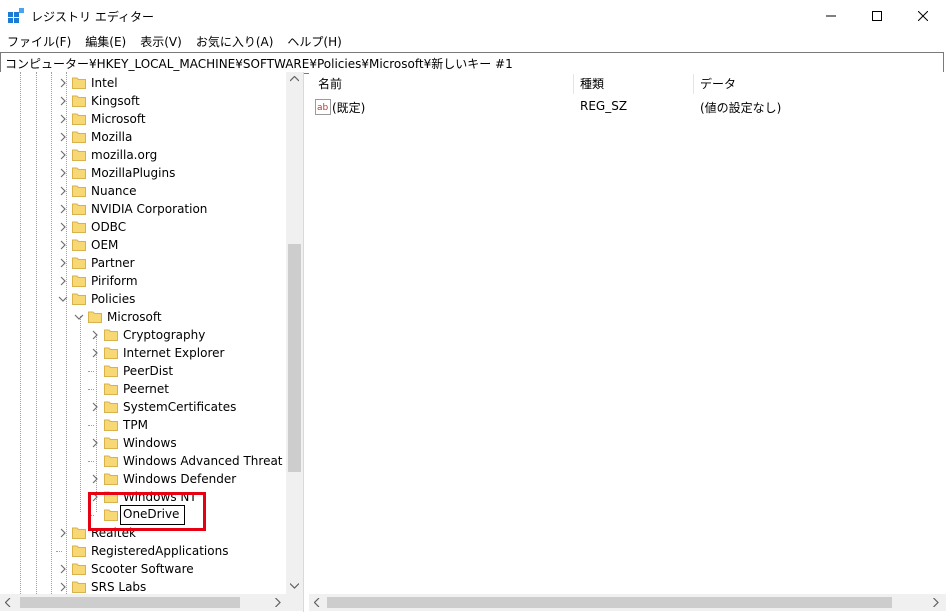 Image resolution: width=946 pixels, height=614 pixels. Describe the element at coordinates (124, 155) in the screenshot. I see `tree-item-label: mozilla.org` at that location.